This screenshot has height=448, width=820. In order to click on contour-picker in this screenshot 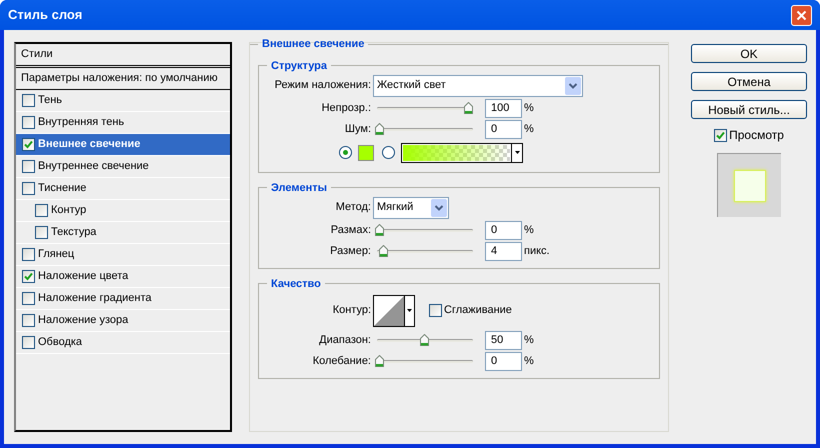, I will do `click(394, 310)`.